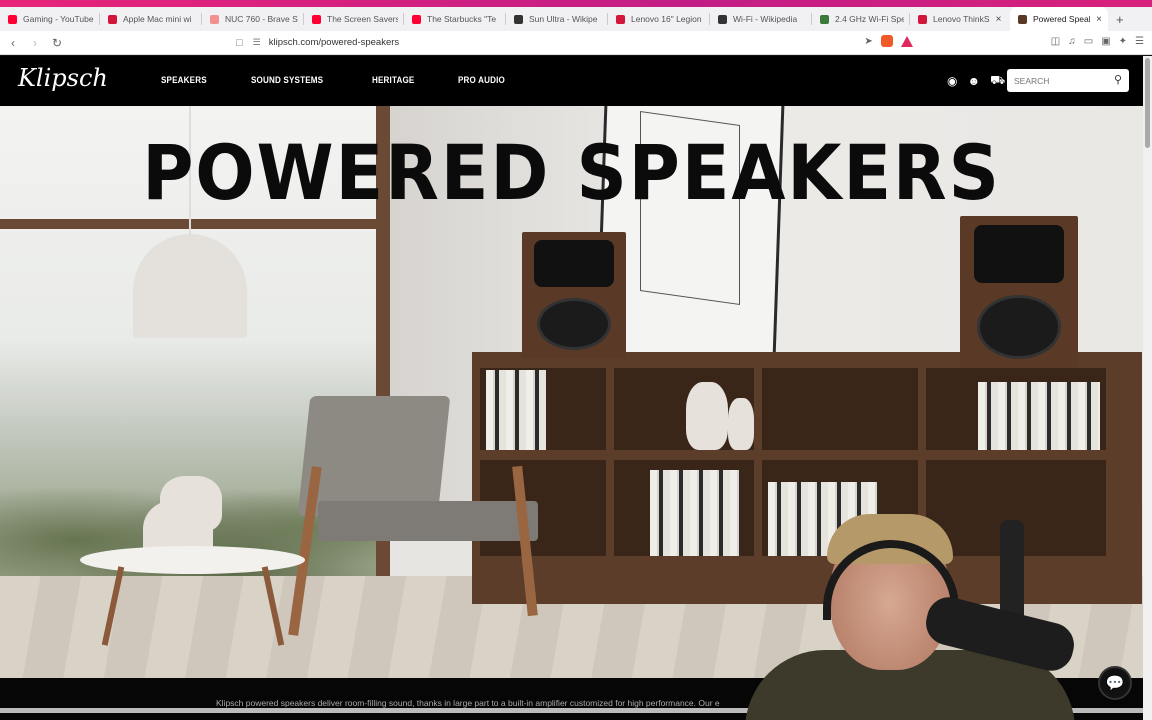 This screenshot has width=1152, height=720. Describe the element at coordinates (952, 81) in the screenshot. I see `location-icon: ◉` at that location.